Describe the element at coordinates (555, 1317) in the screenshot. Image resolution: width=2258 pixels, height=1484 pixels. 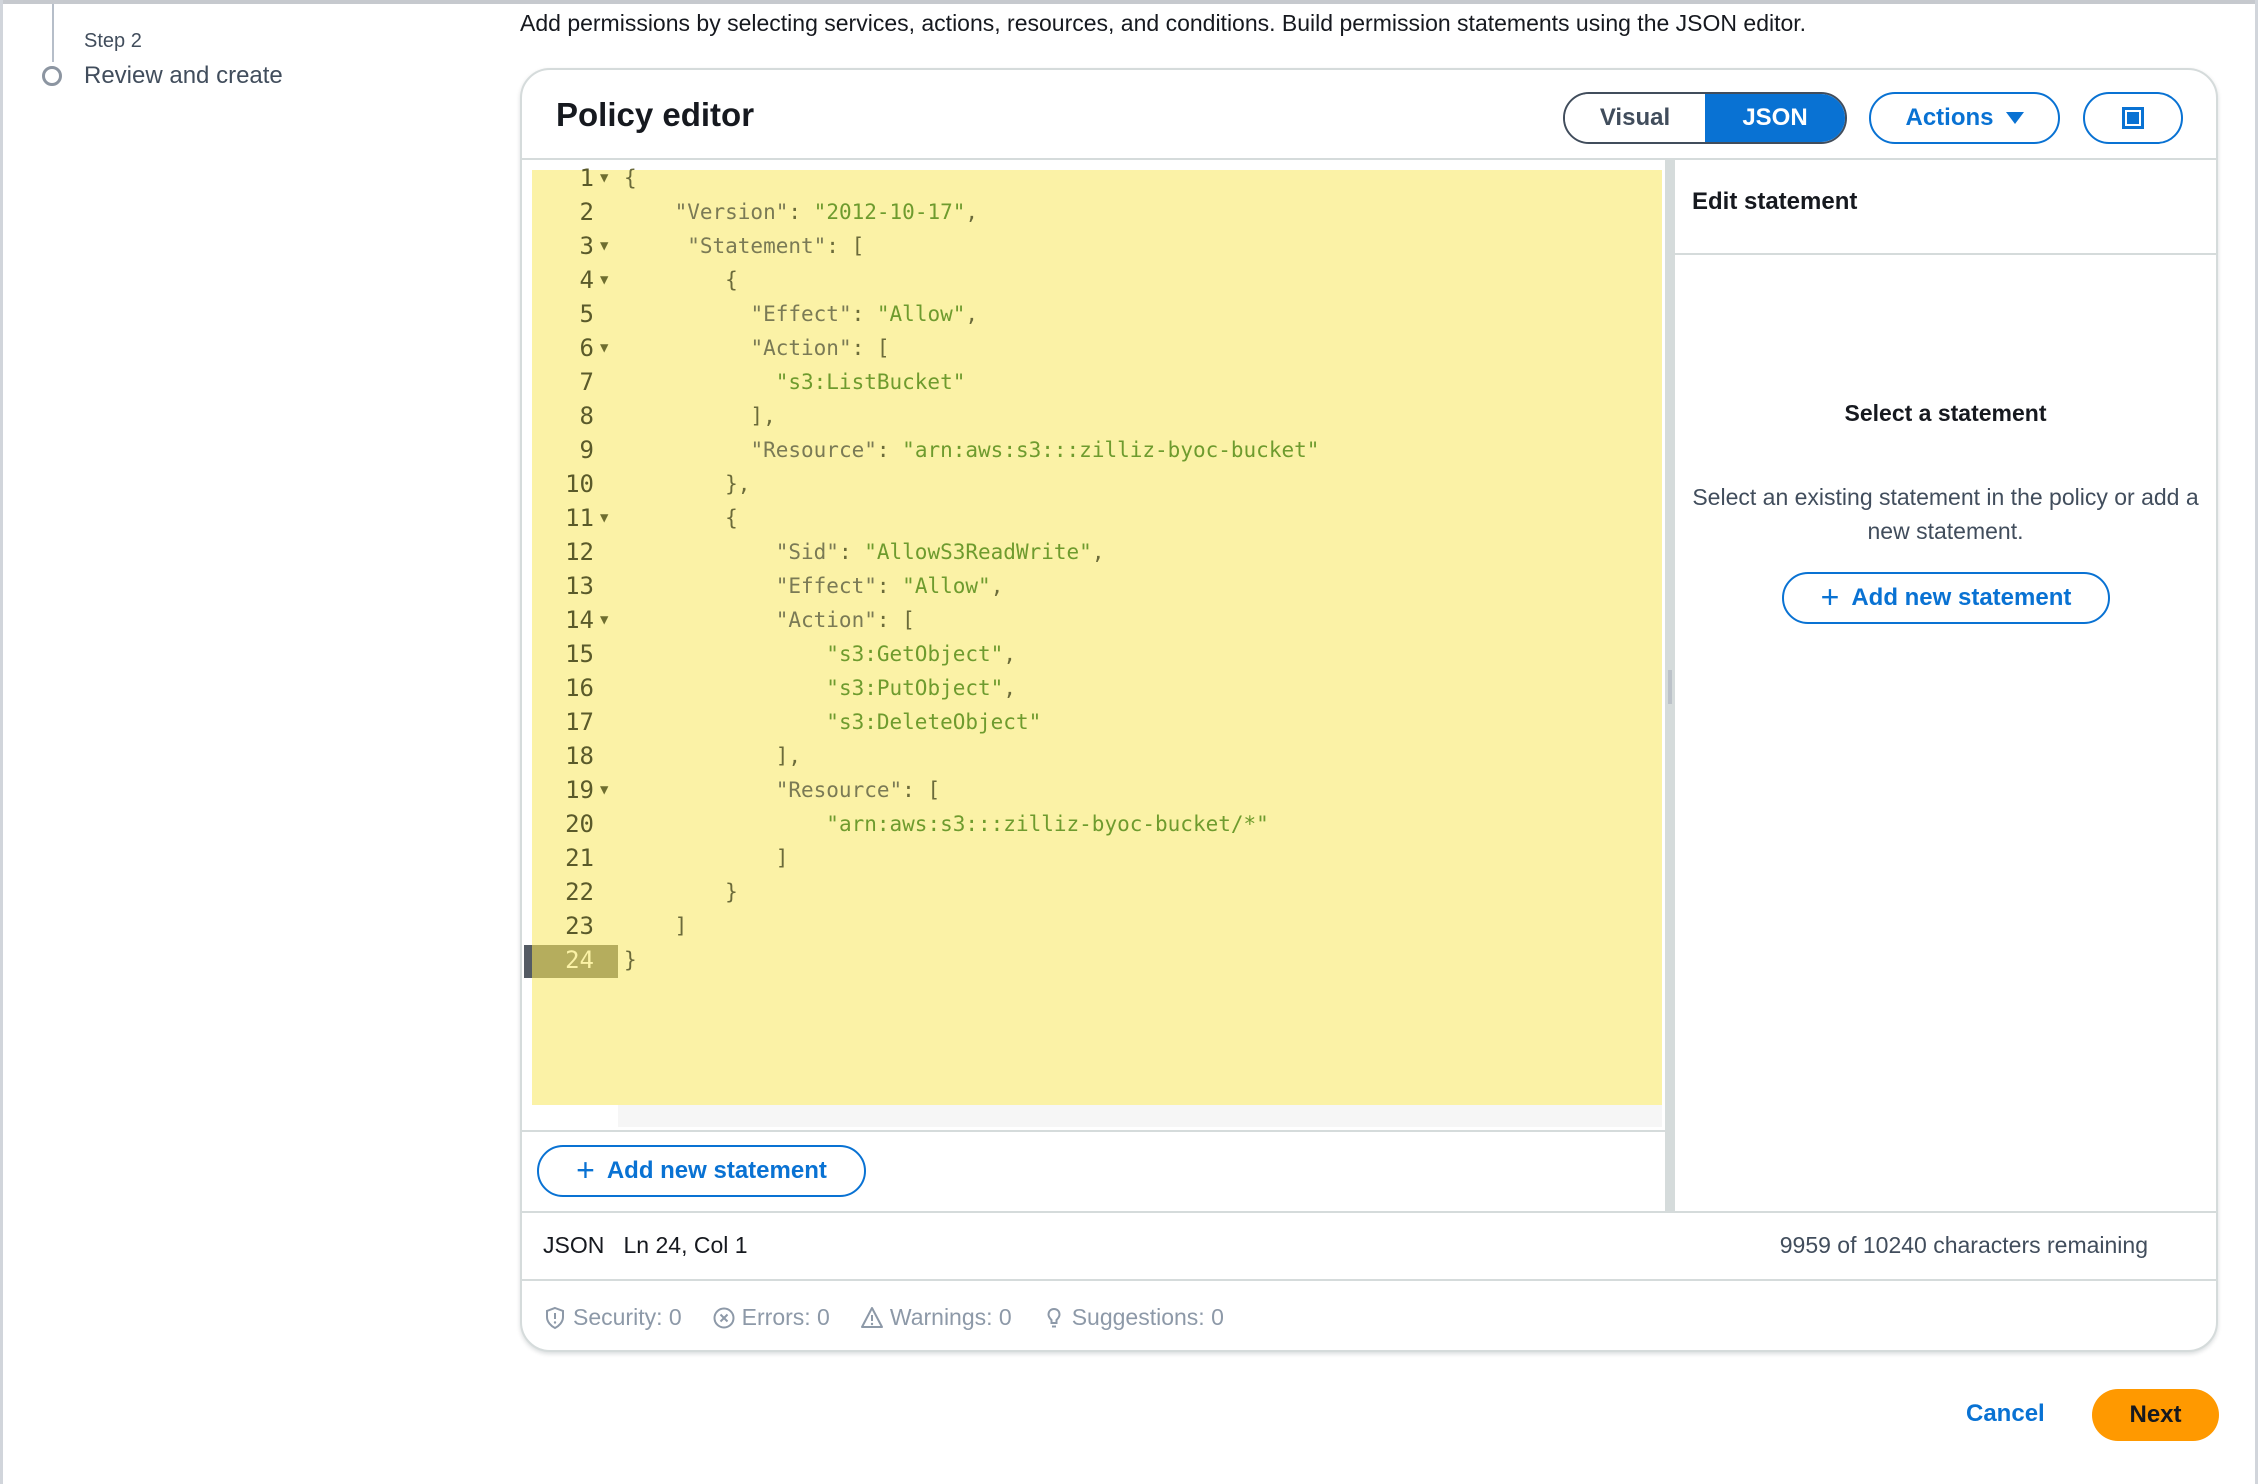
I see `shield-icon` at that location.